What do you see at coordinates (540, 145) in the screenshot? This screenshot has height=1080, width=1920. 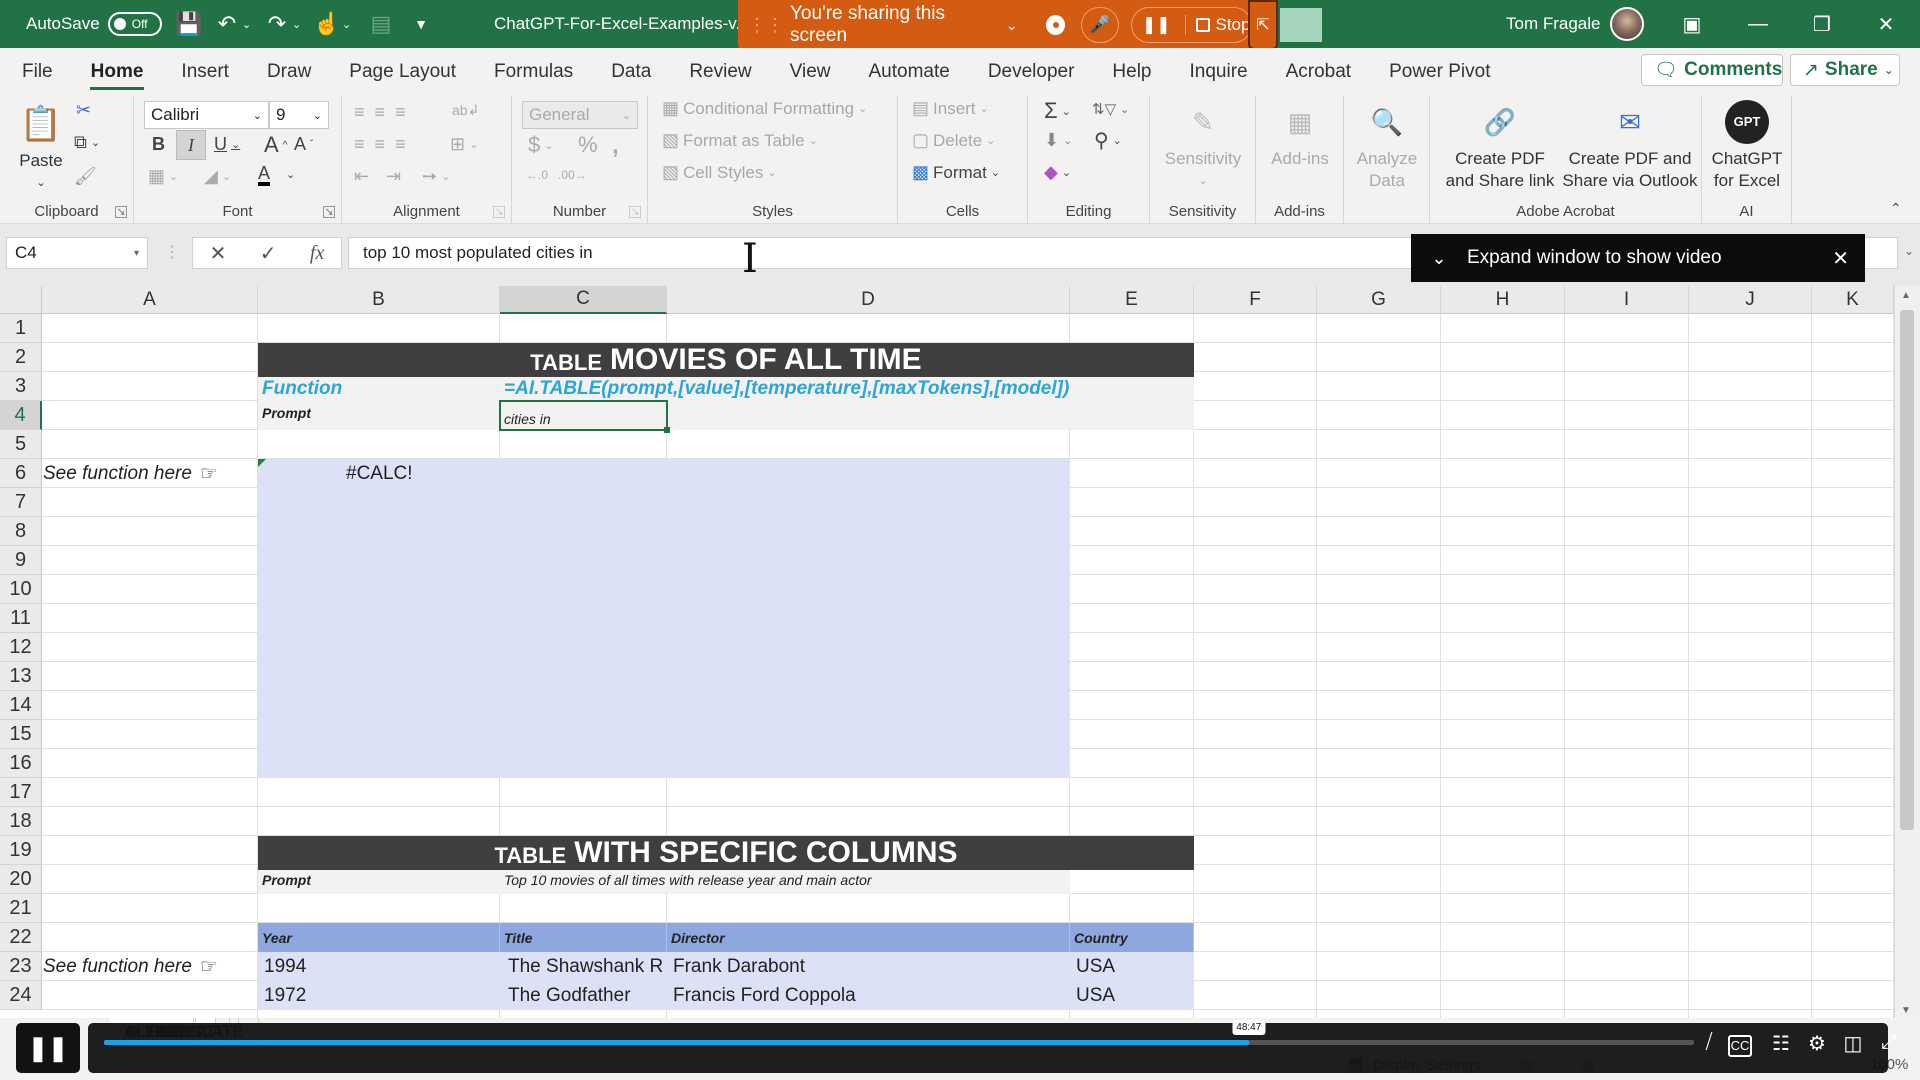 I see `currency-icon: $ ⌄` at bounding box center [540, 145].